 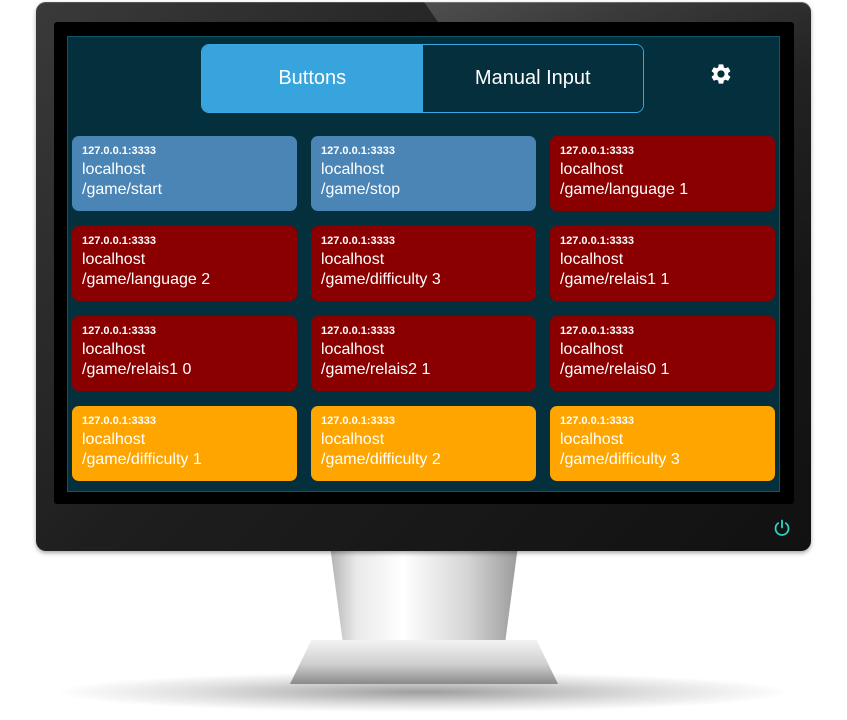 I want to click on button-path: /game/relais1 0, so click(x=137, y=369).